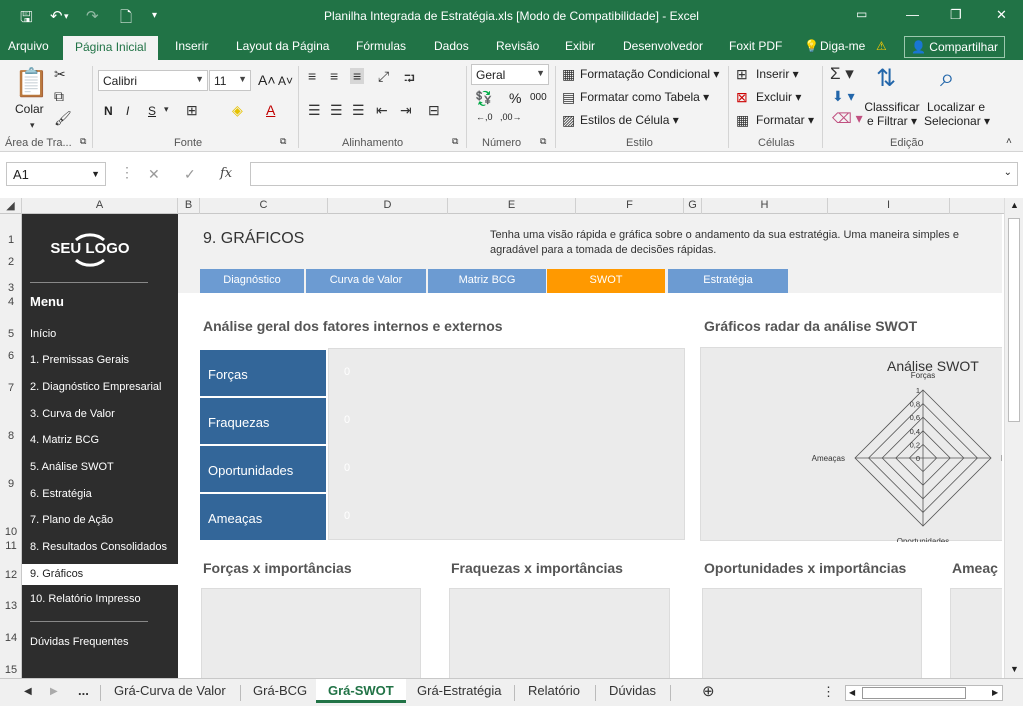 This screenshot has width=1023, height=706. What do you see at coordinates (153, 80) in the screenshot?
I see `font-name-select: Calibri ▼` at bounding box center [153, 80].